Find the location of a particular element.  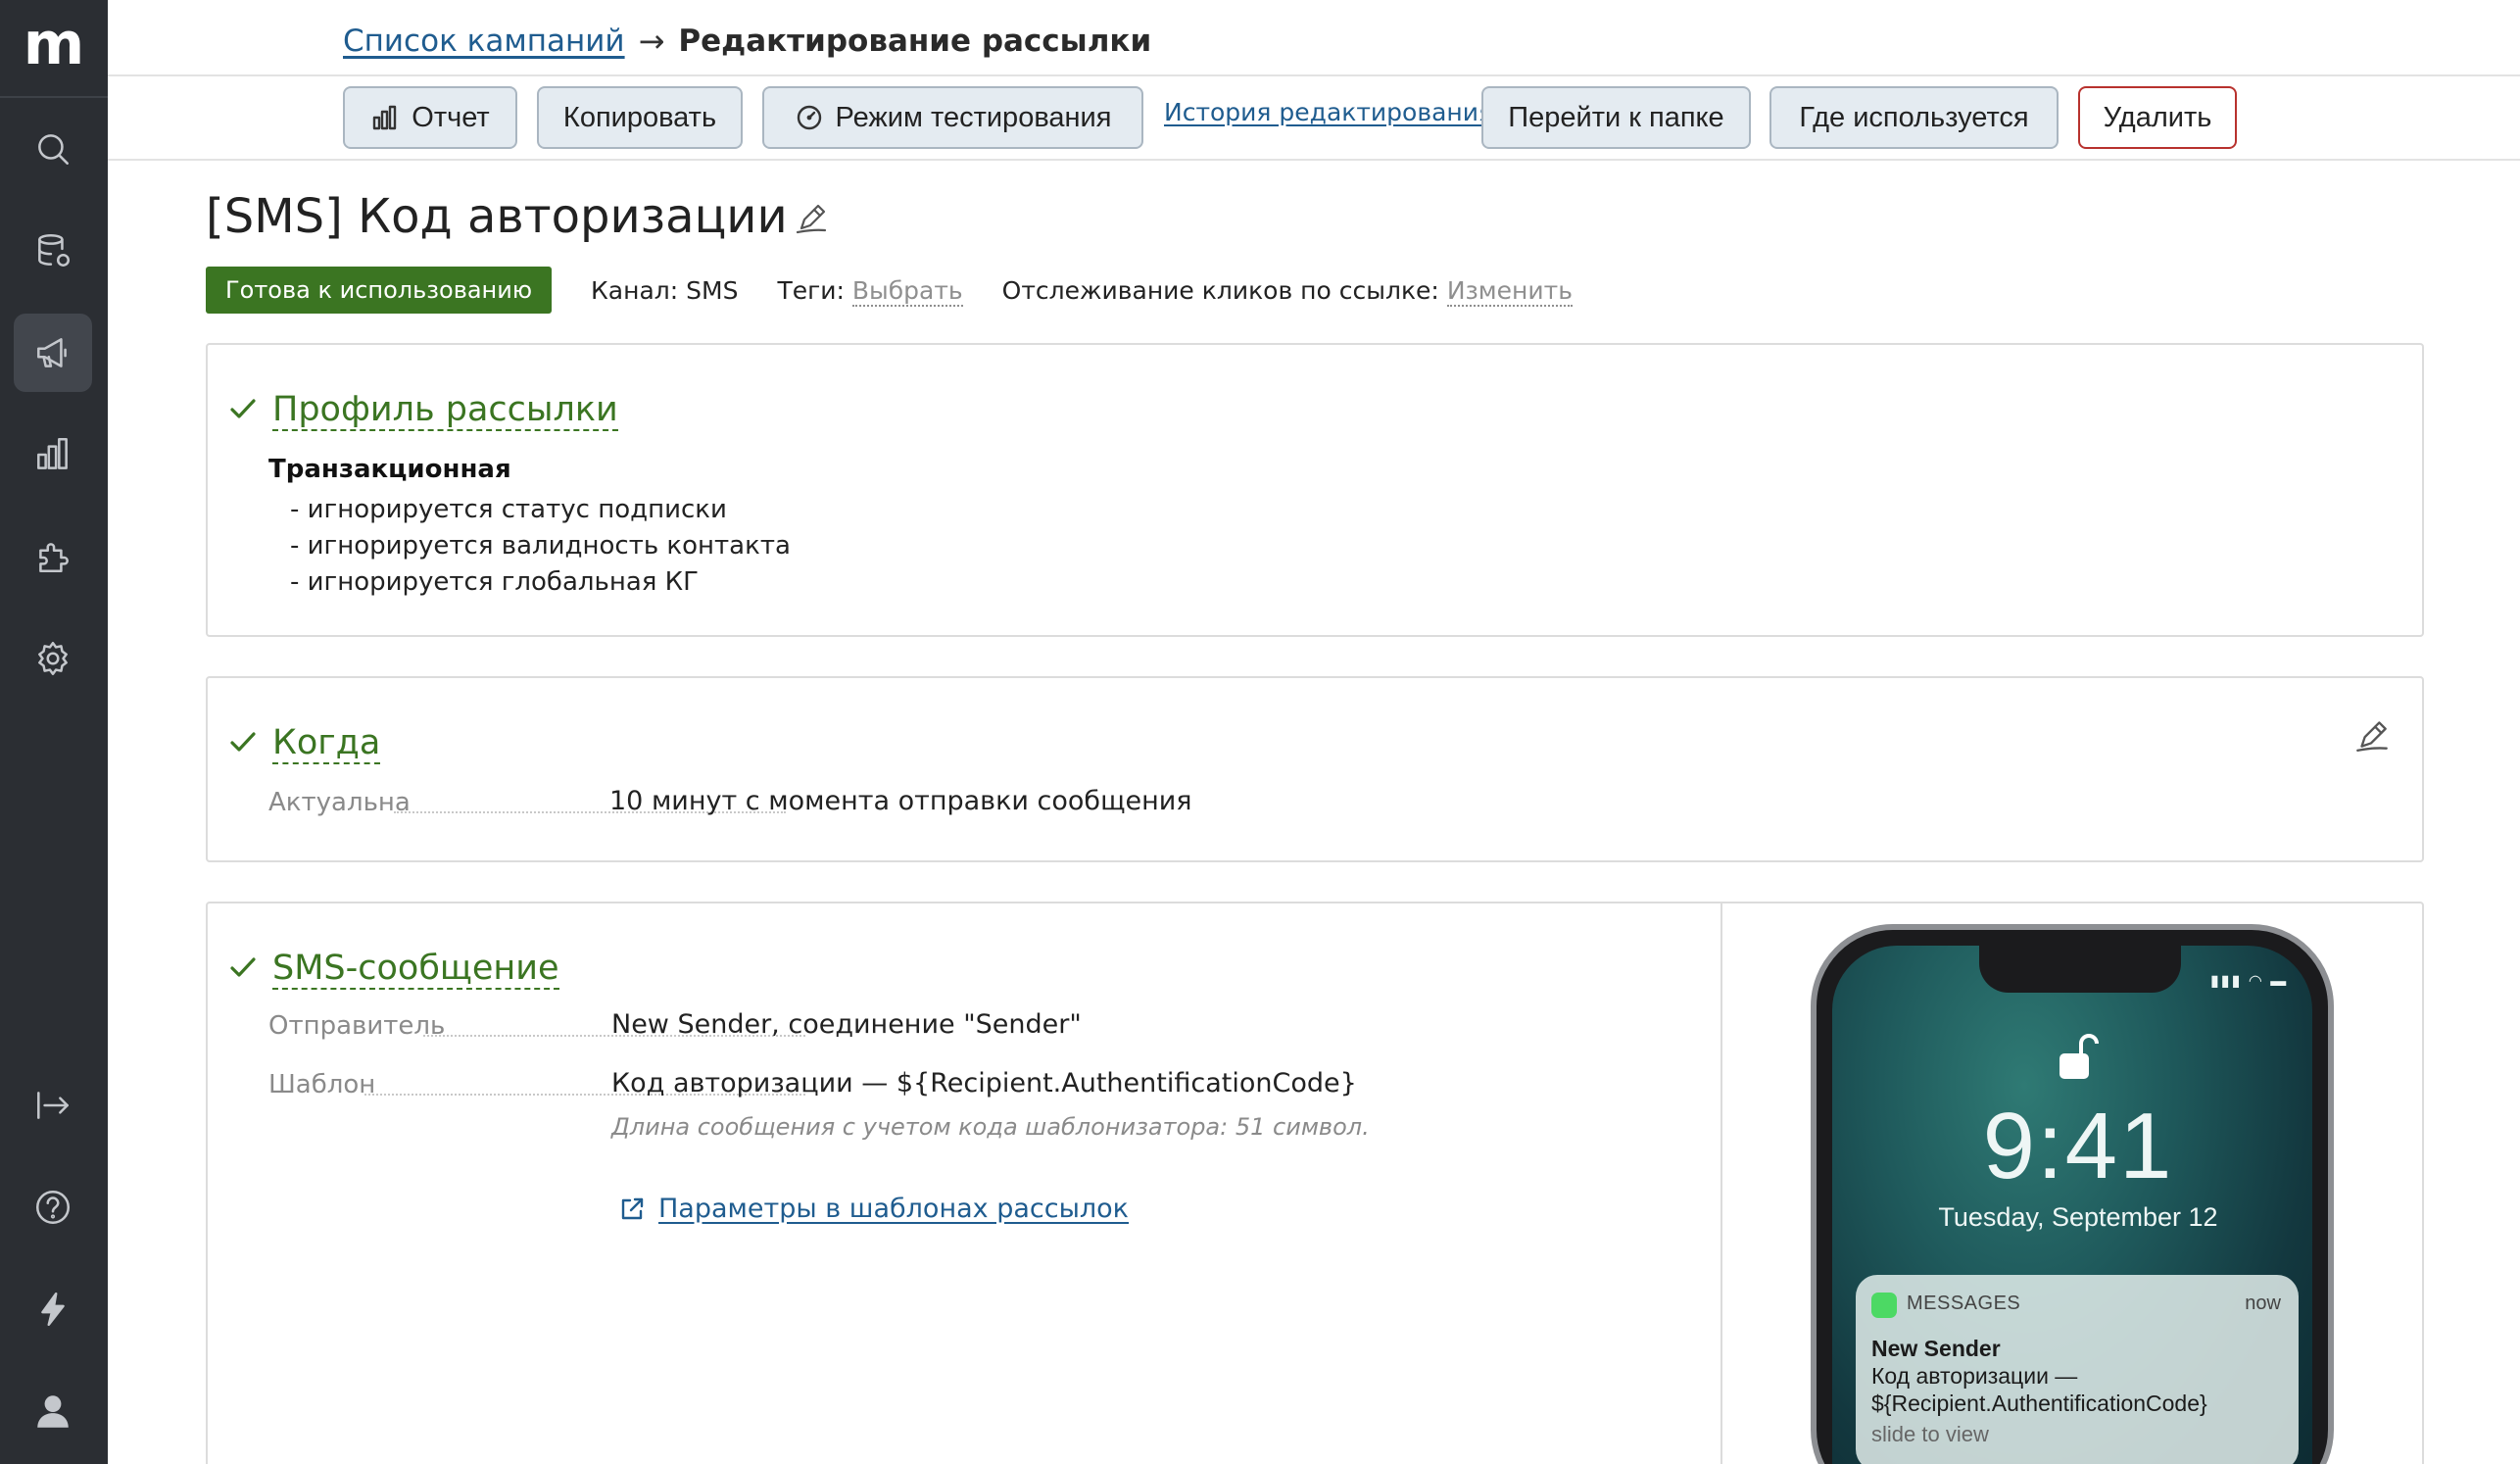

tracking-info: Отслеживание кликов по ссылке: Изменить is located at coordinates (1287, 291).